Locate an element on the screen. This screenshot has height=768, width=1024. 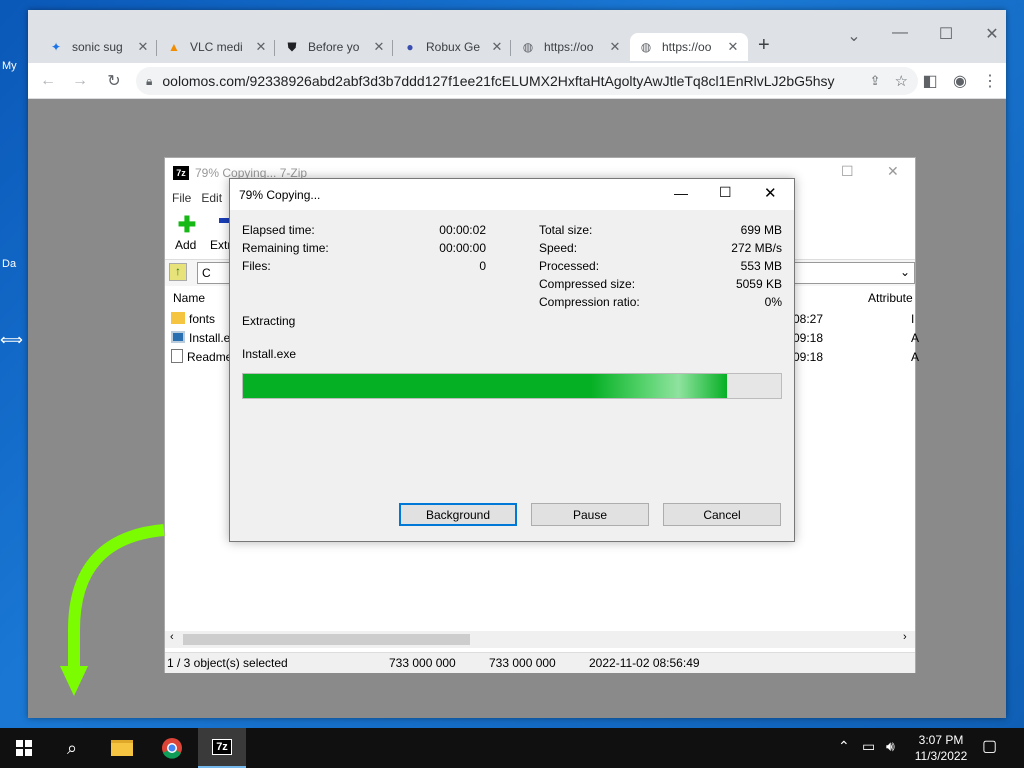
shield-icon: ⛊ is located at coordinates (292, 46).